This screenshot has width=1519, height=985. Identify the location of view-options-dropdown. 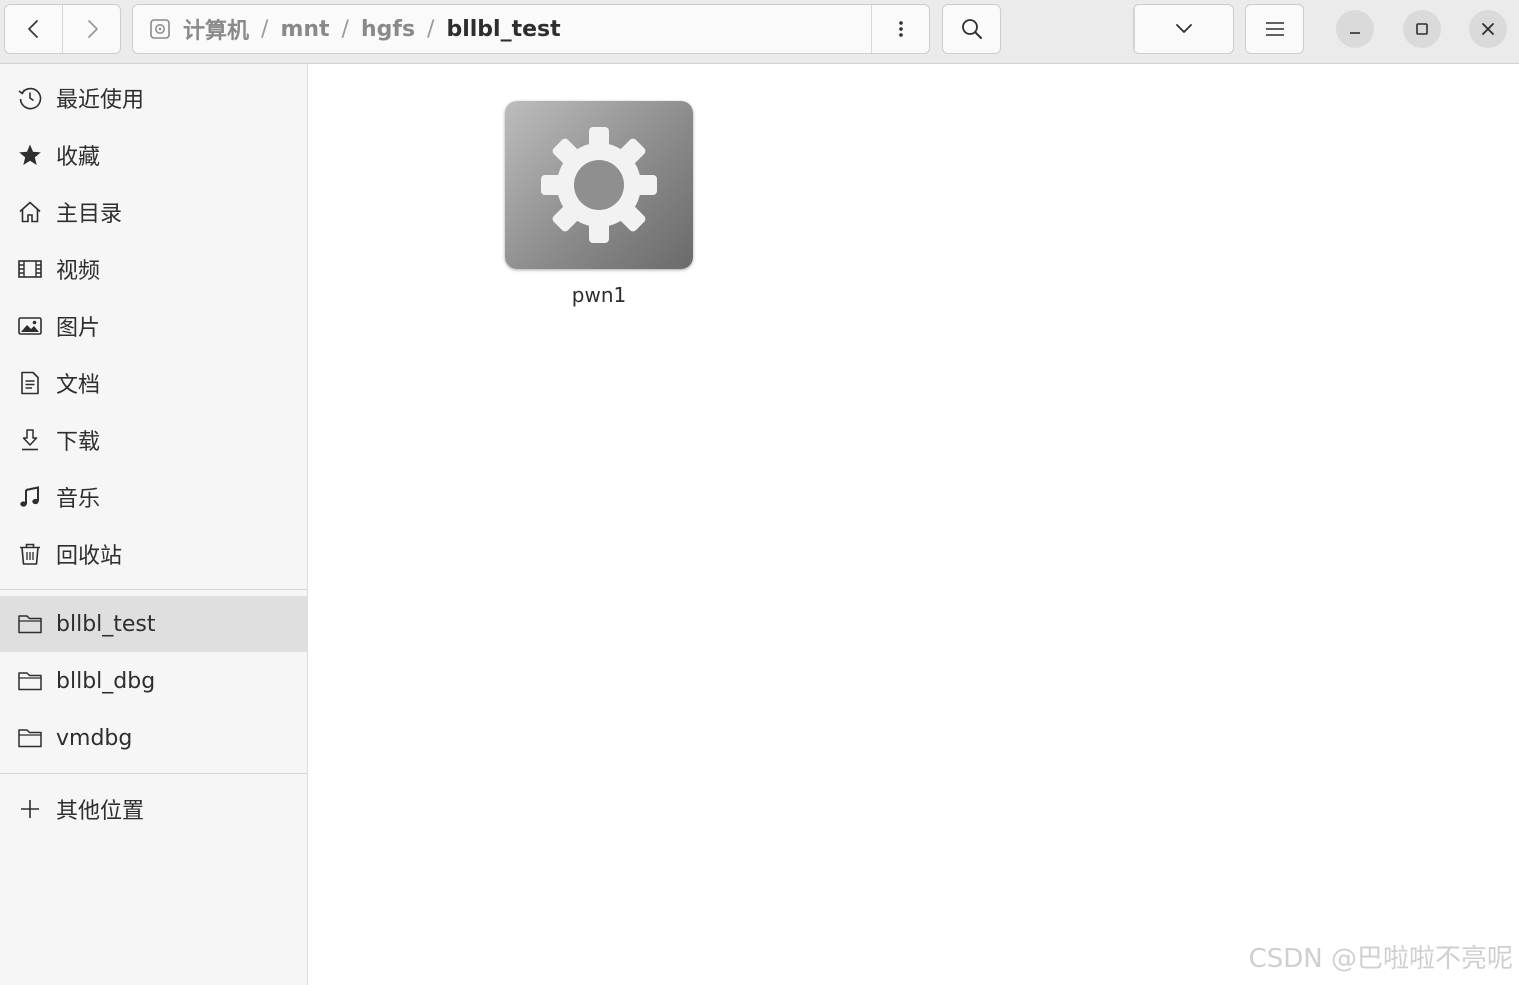
(1183, 29).